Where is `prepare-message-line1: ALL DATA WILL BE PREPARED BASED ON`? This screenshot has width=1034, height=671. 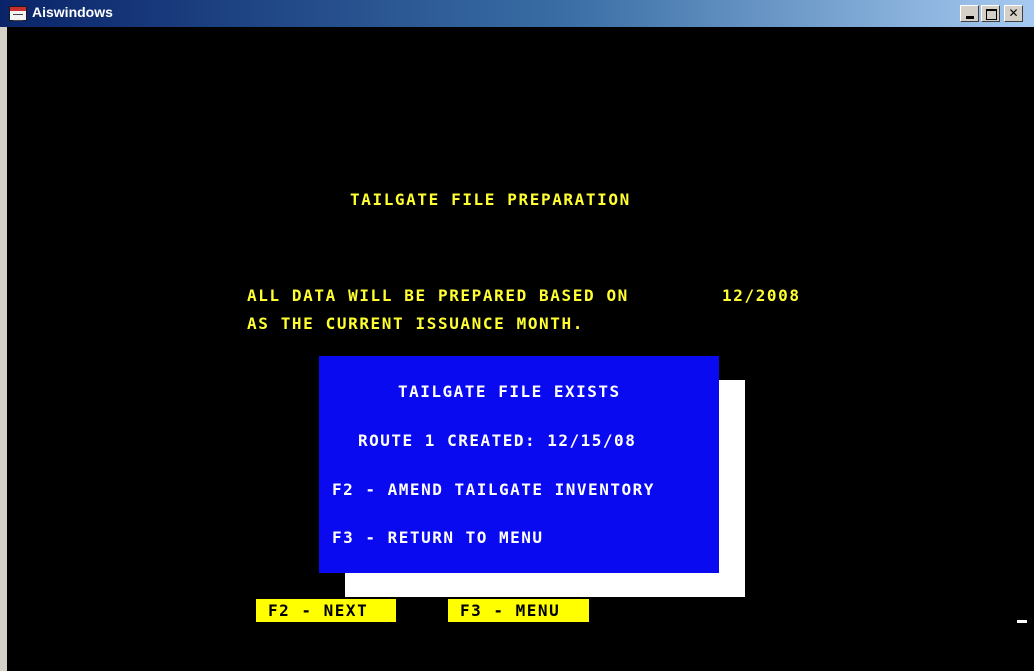 prepare-message-line1: ALL DATA WILL BE PREPARED BASED ON is located at coordinates (438, 295).